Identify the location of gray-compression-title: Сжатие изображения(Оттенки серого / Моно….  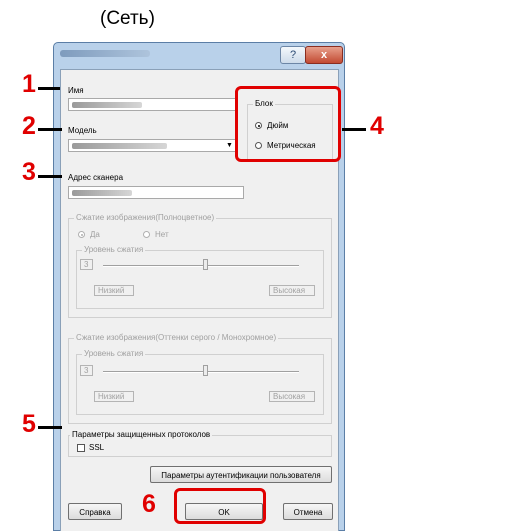
(176, 337).